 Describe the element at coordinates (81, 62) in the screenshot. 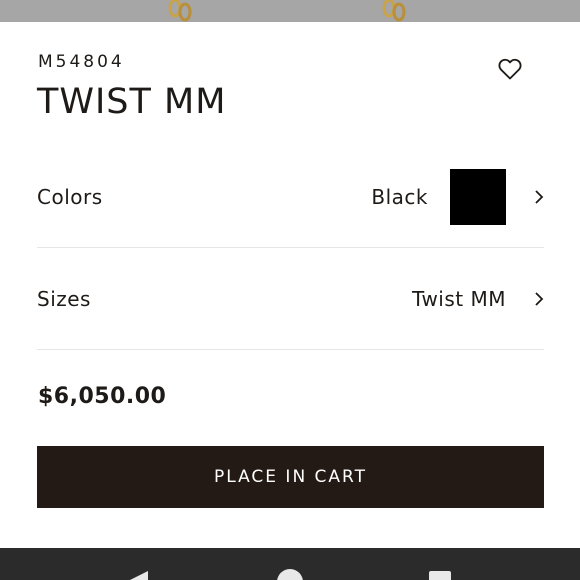

I see `product-sku: M54804` at that location.